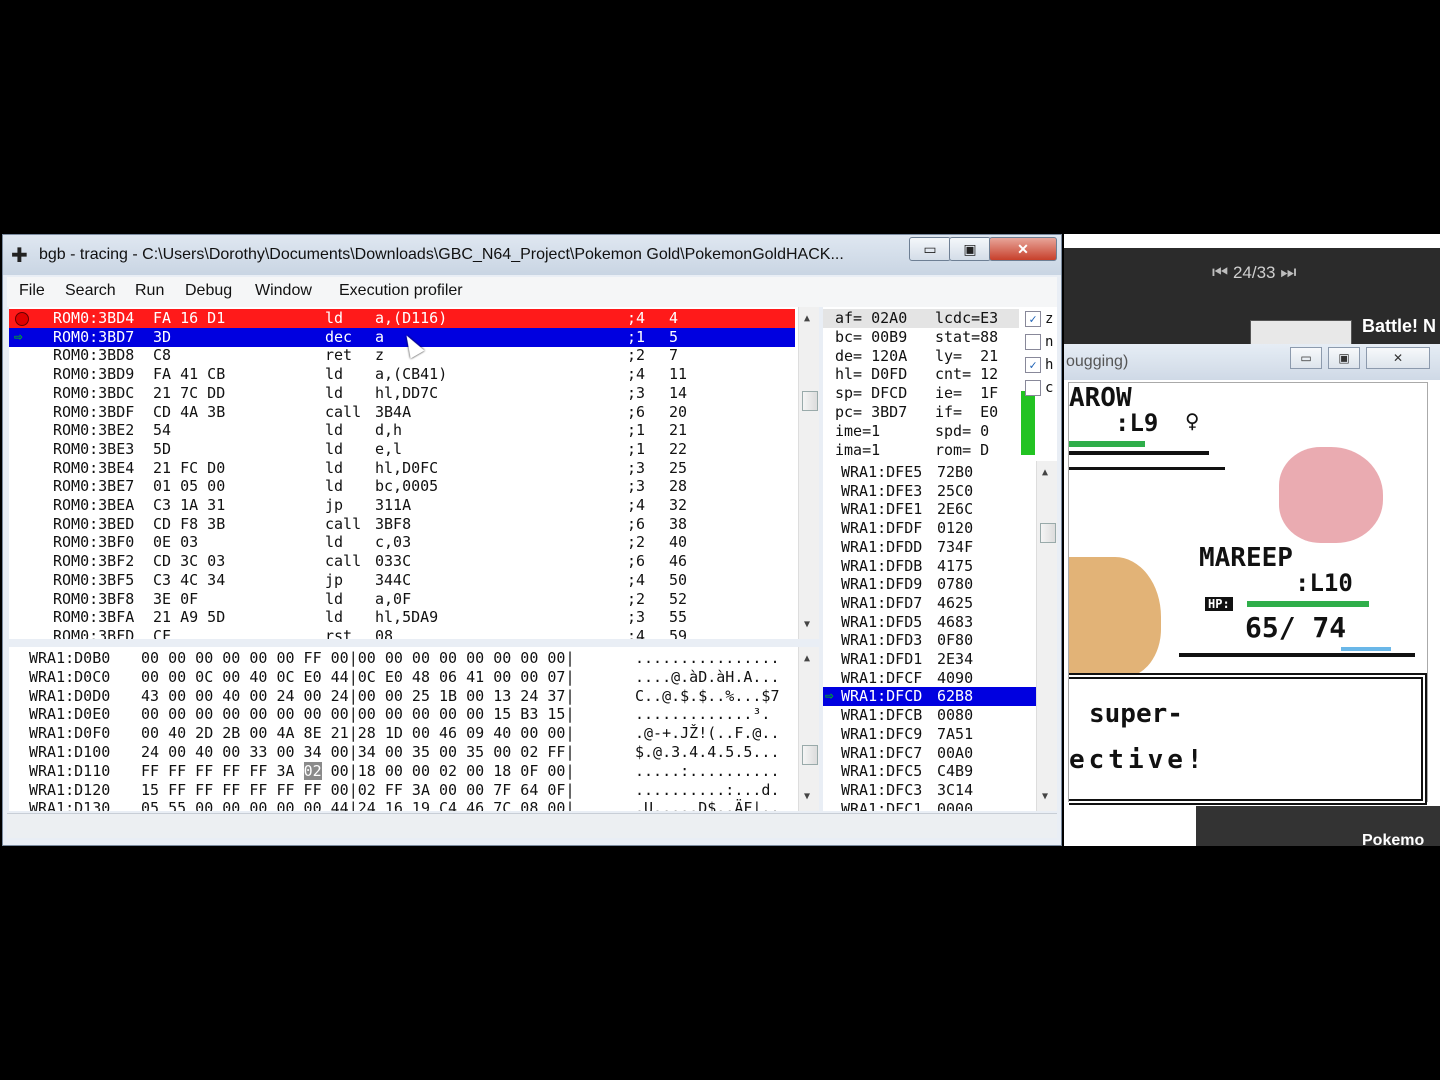 The width and height of the screenshot is (1440, 1080). Describe the element at coordinates (930, 678) in the screenshot. I see `stack-row: WRA1:DFCF 4090` at that location.